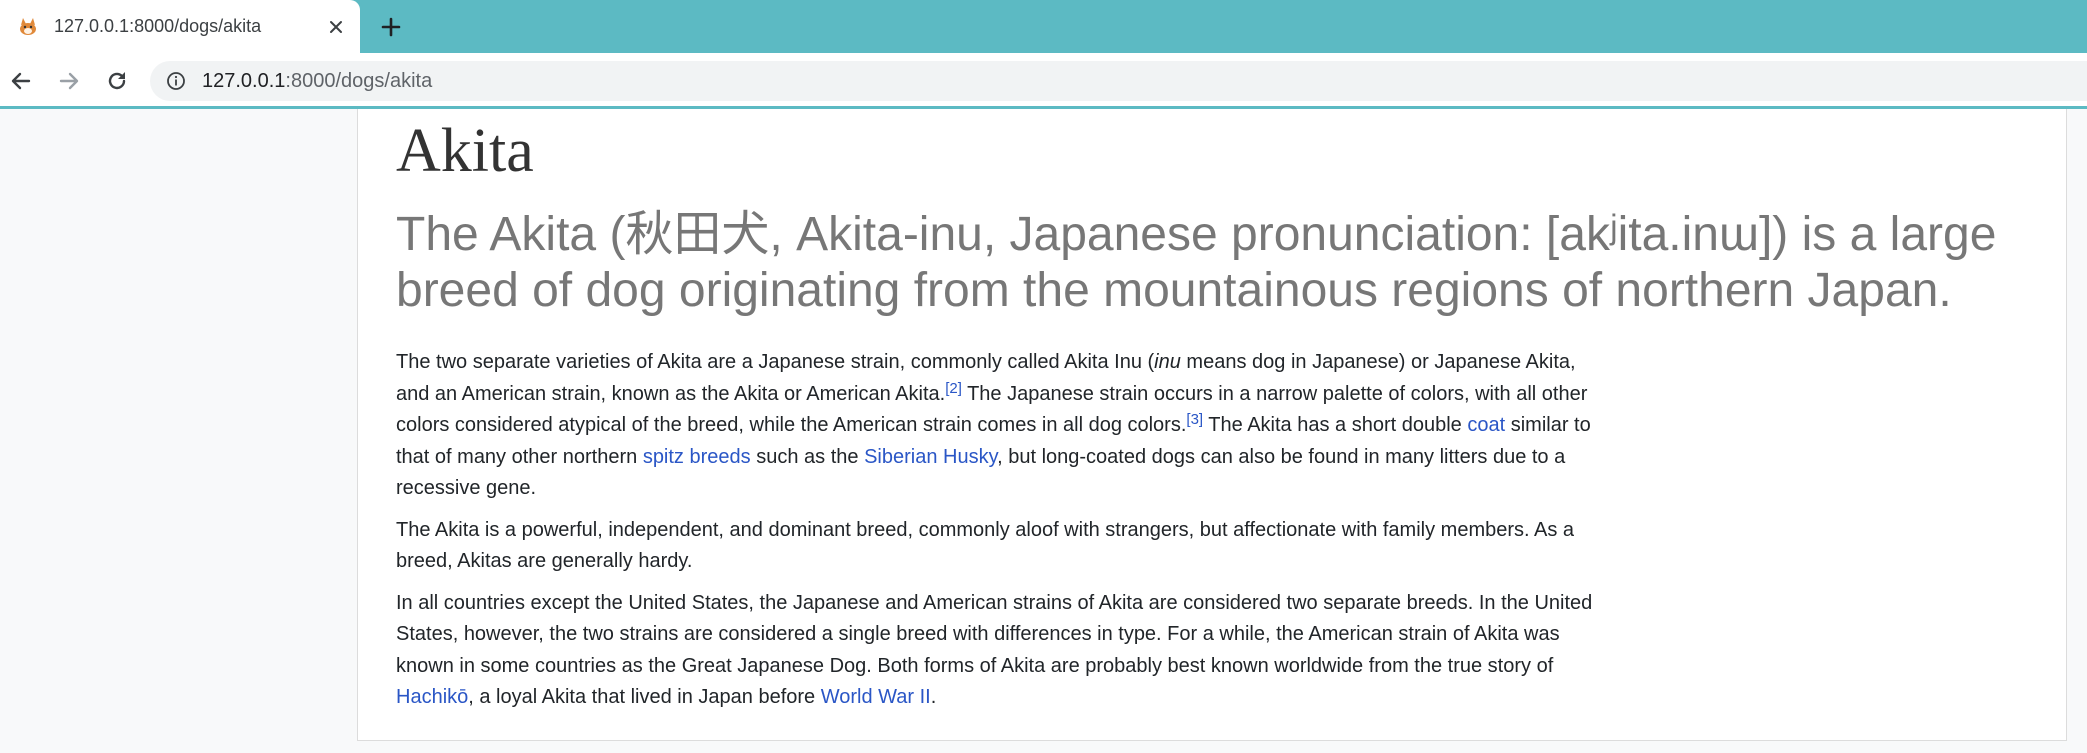 The image size is (2087, 753). I want to click on citation-3-link: [3], so click(1194, 419).